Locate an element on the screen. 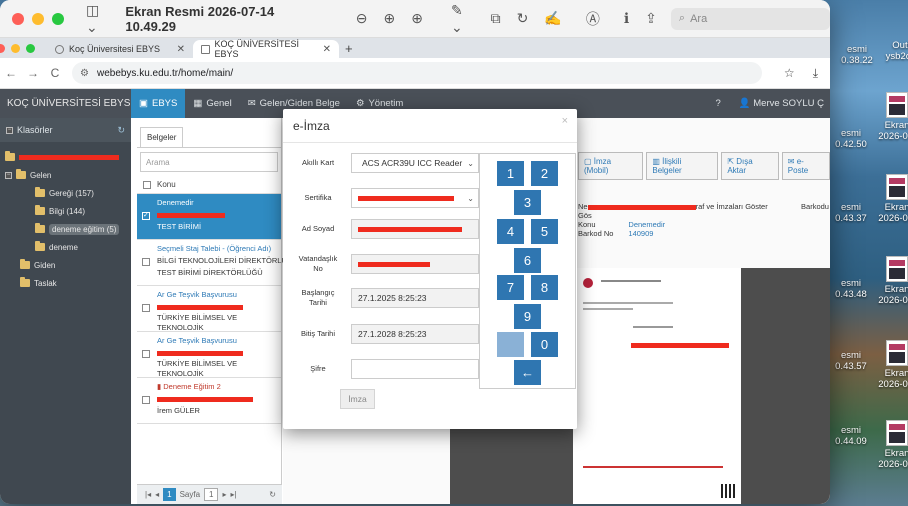 The height and width of the screenshot is (506, 908). markup-pen-icon: ✎ ⌄ is located at coordinates (457, 19).